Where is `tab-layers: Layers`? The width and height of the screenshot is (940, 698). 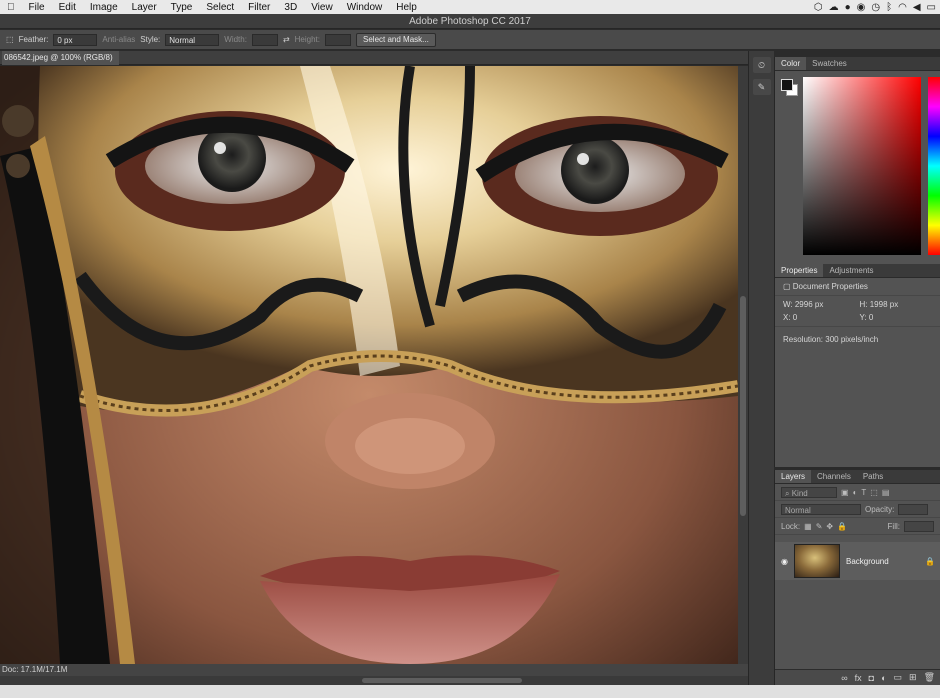
tab-layers: Layers is located at coordinates (793, 476).